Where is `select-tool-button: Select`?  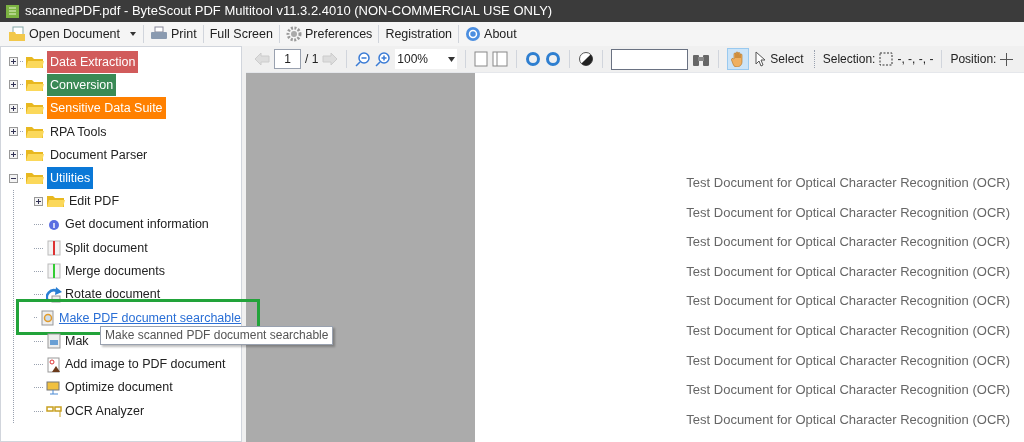
select-tool-button: Select is located at coordinates (779, 59).